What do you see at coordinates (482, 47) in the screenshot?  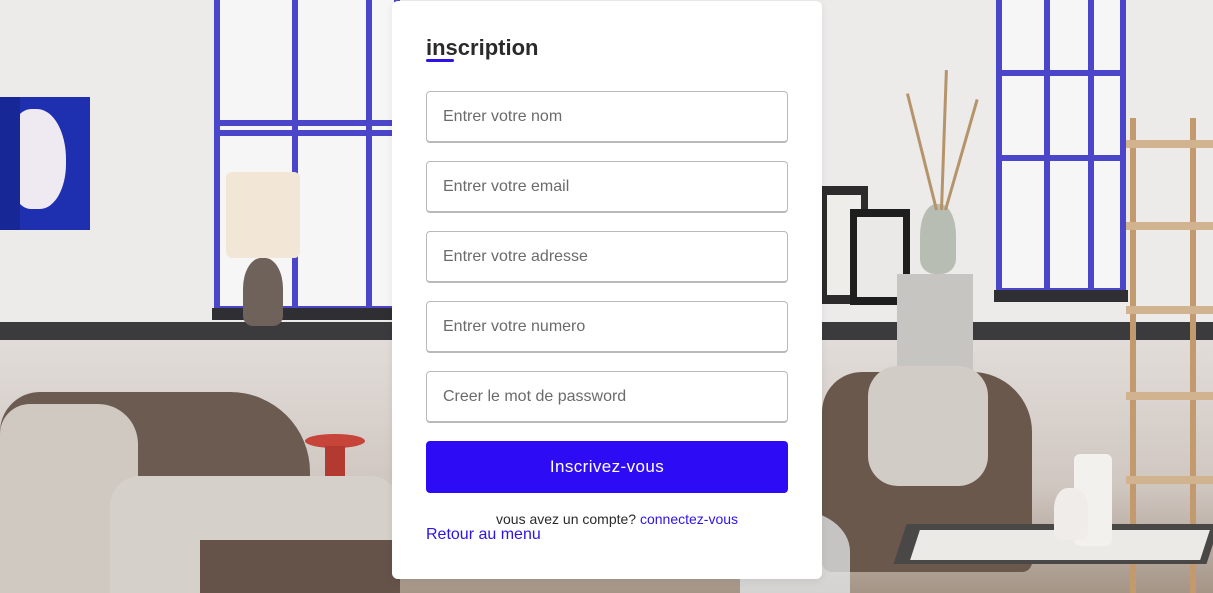 I see `page-title: inscription` at bounding box center [482, 47].